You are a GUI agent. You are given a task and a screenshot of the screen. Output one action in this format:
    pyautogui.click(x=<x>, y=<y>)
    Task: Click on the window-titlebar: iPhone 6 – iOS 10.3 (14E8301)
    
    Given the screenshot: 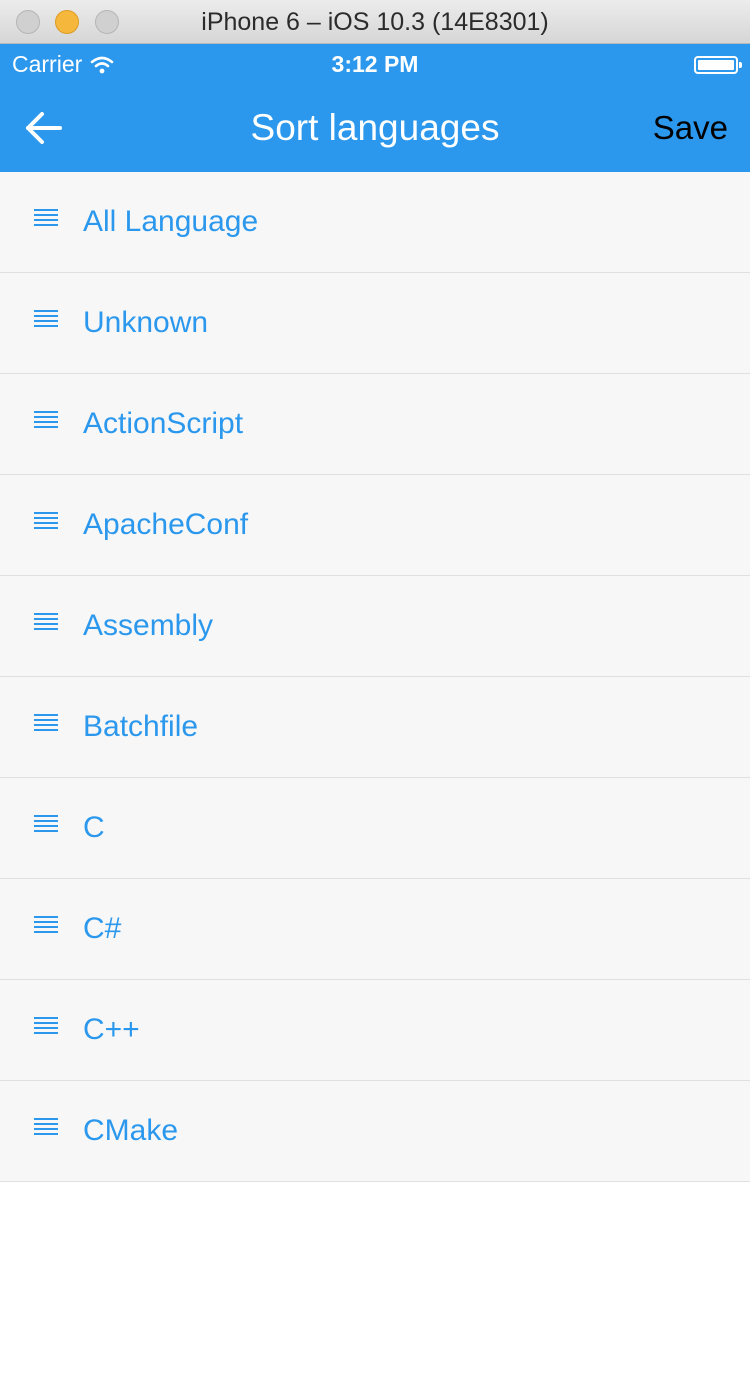 What is the action you would take?
    pyautogui.click(x=375, y=22)
    